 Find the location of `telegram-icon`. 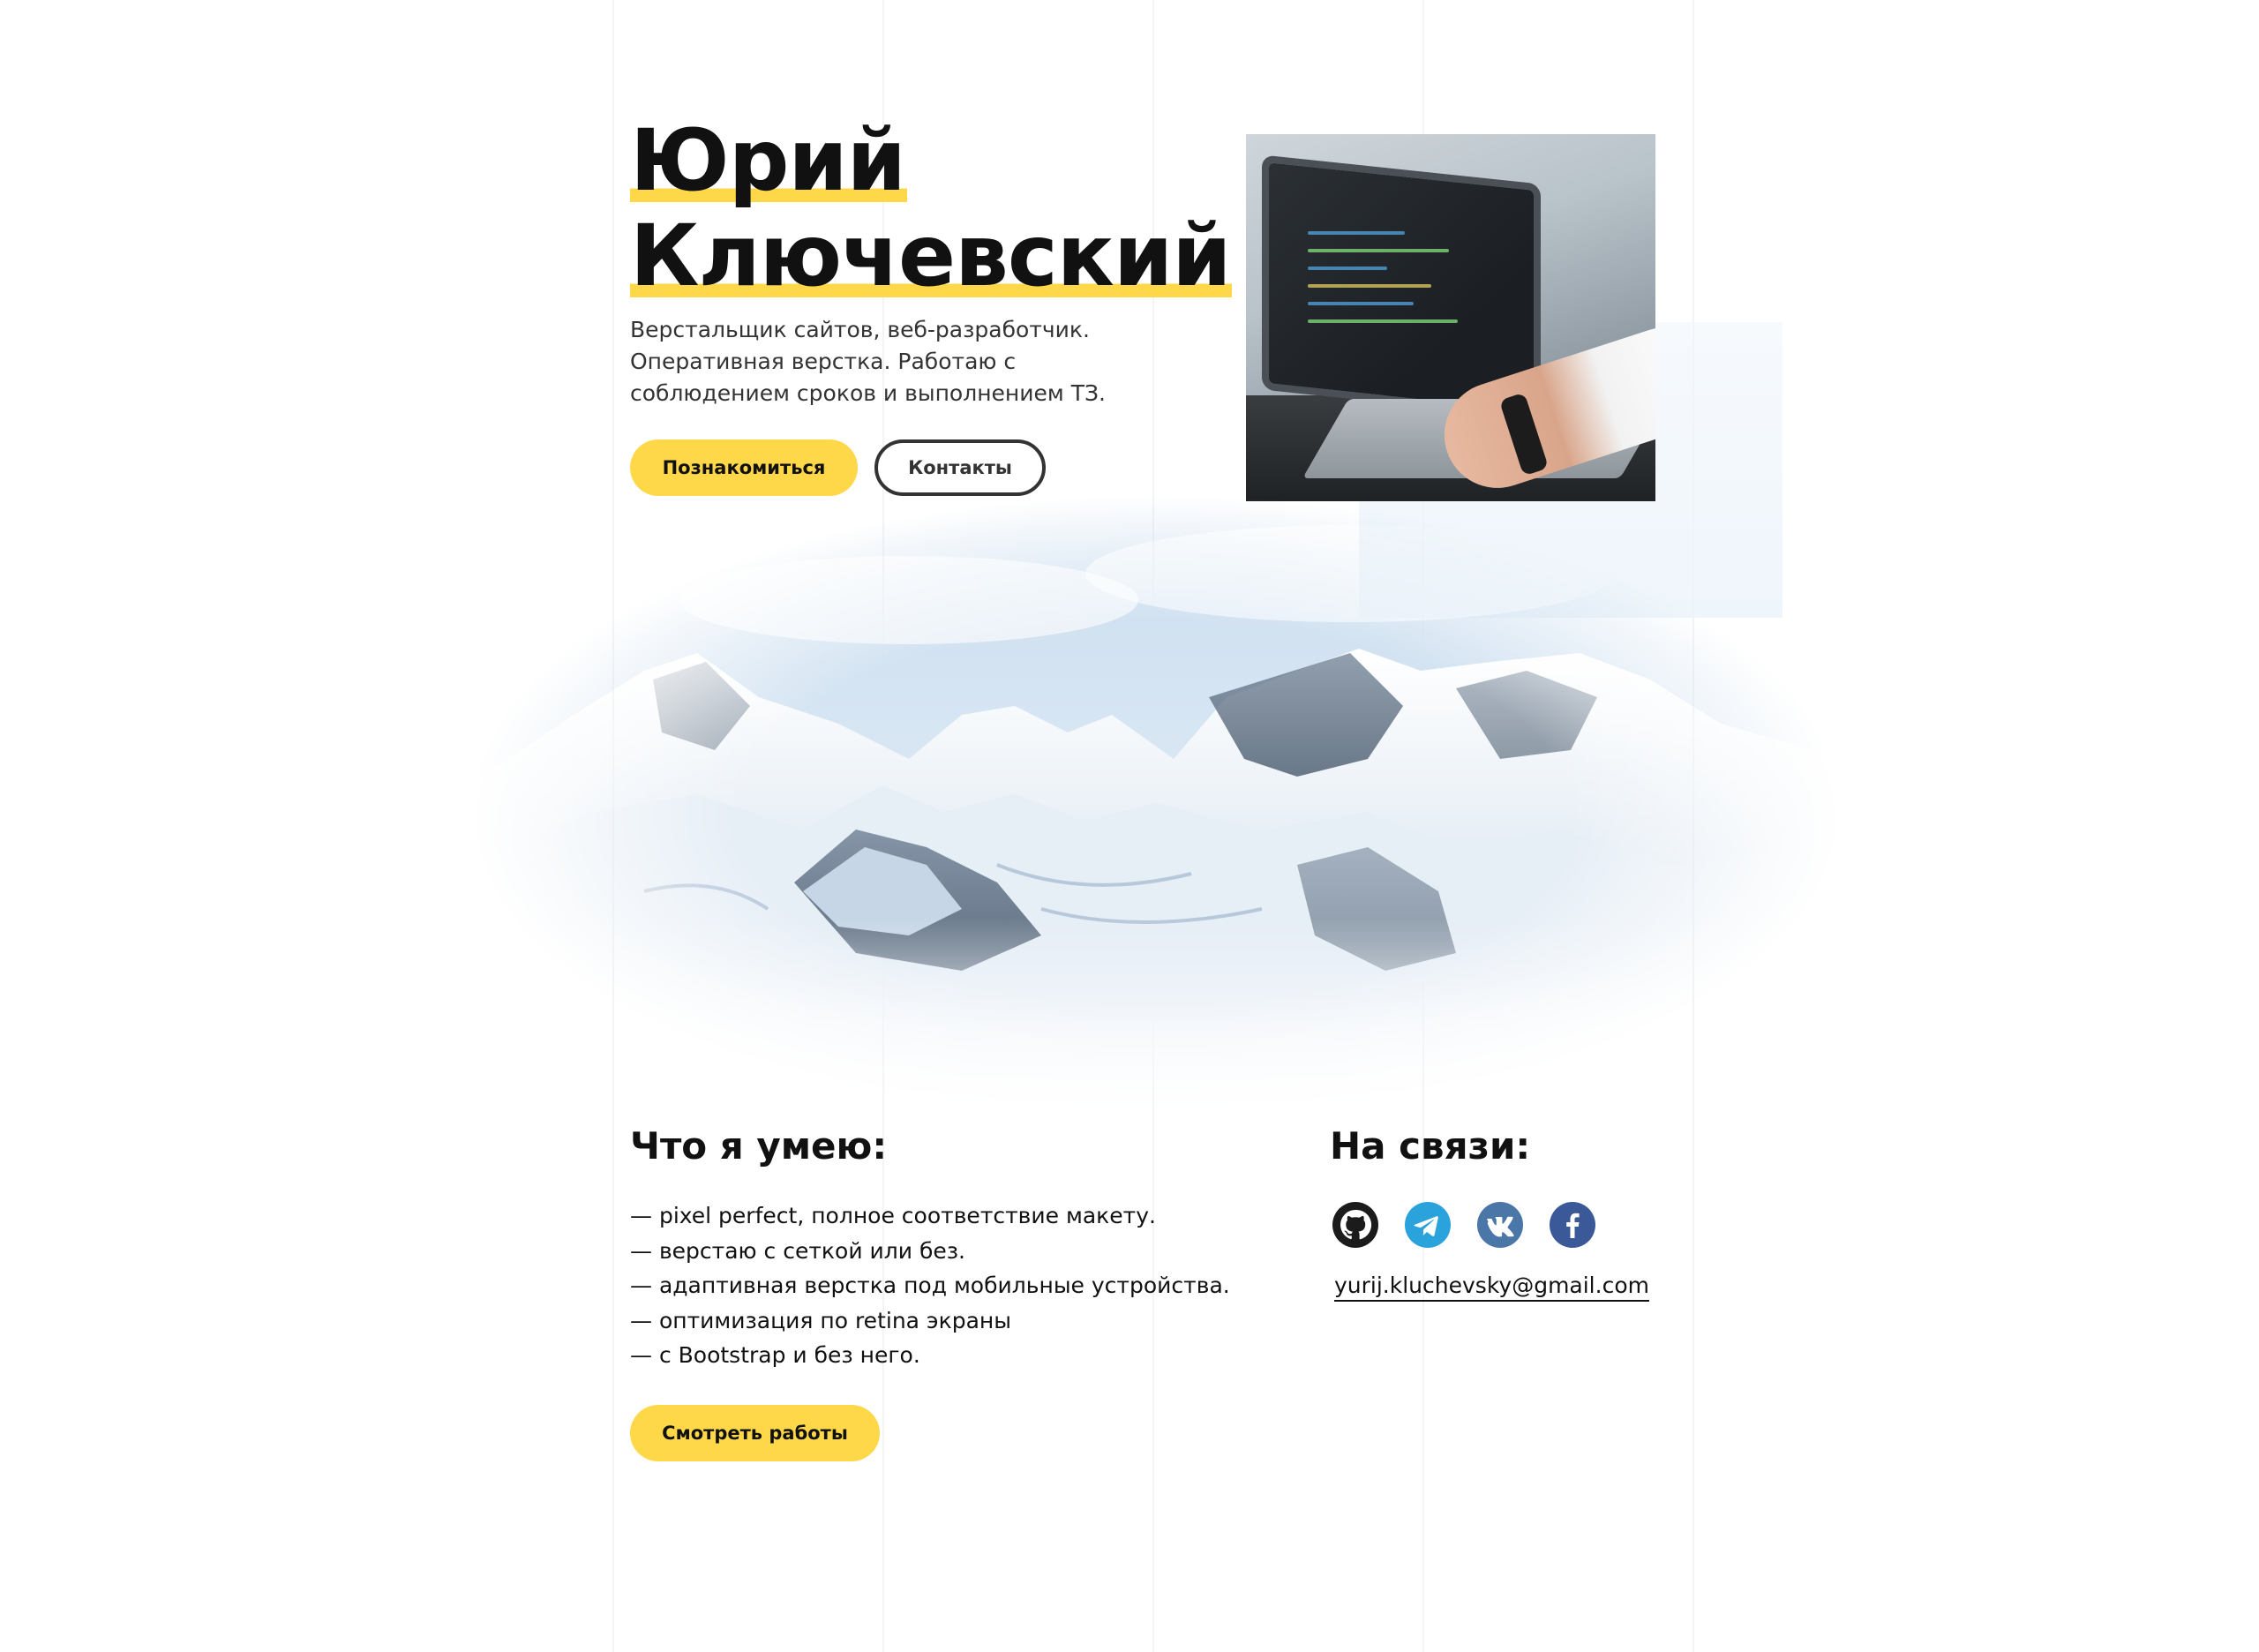

telegram-icon is located at coordinates (1428, 1225).